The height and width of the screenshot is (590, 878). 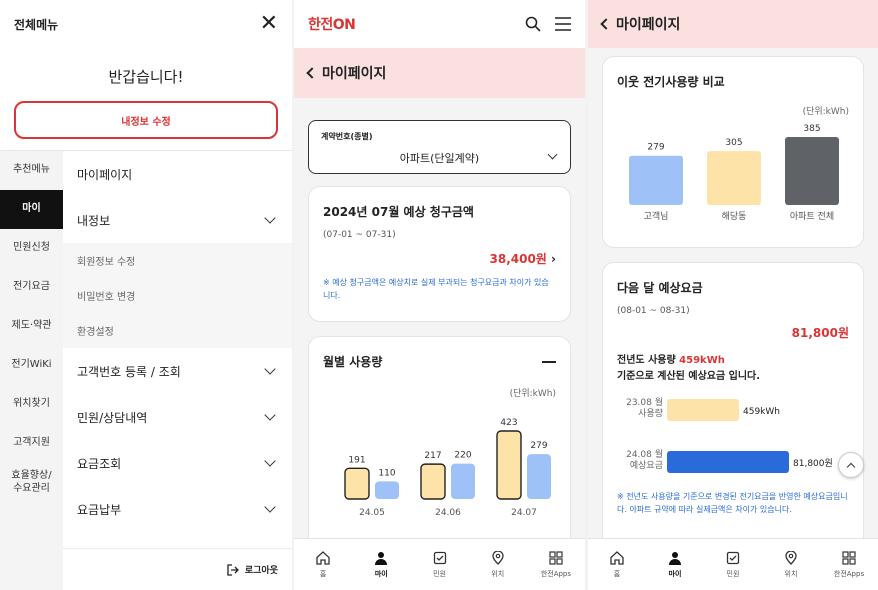 What do you see at coordinates (177, 220) in the screenshot?
I see `menu-item-myinfo: 내정보` at bounding box center [177, 220].